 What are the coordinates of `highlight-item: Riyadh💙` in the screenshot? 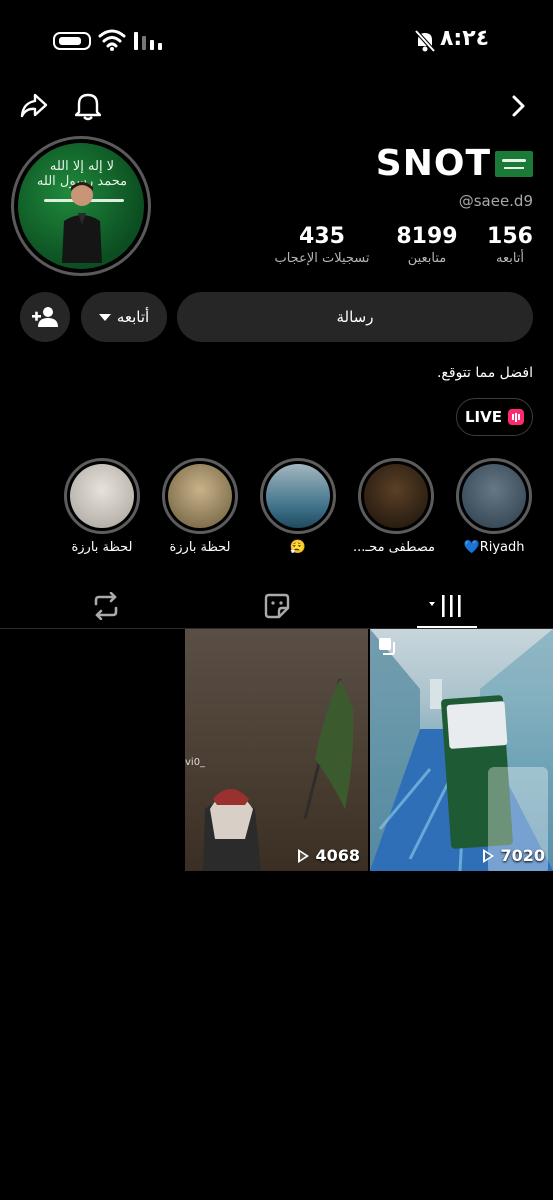 It's located at (494, 506).